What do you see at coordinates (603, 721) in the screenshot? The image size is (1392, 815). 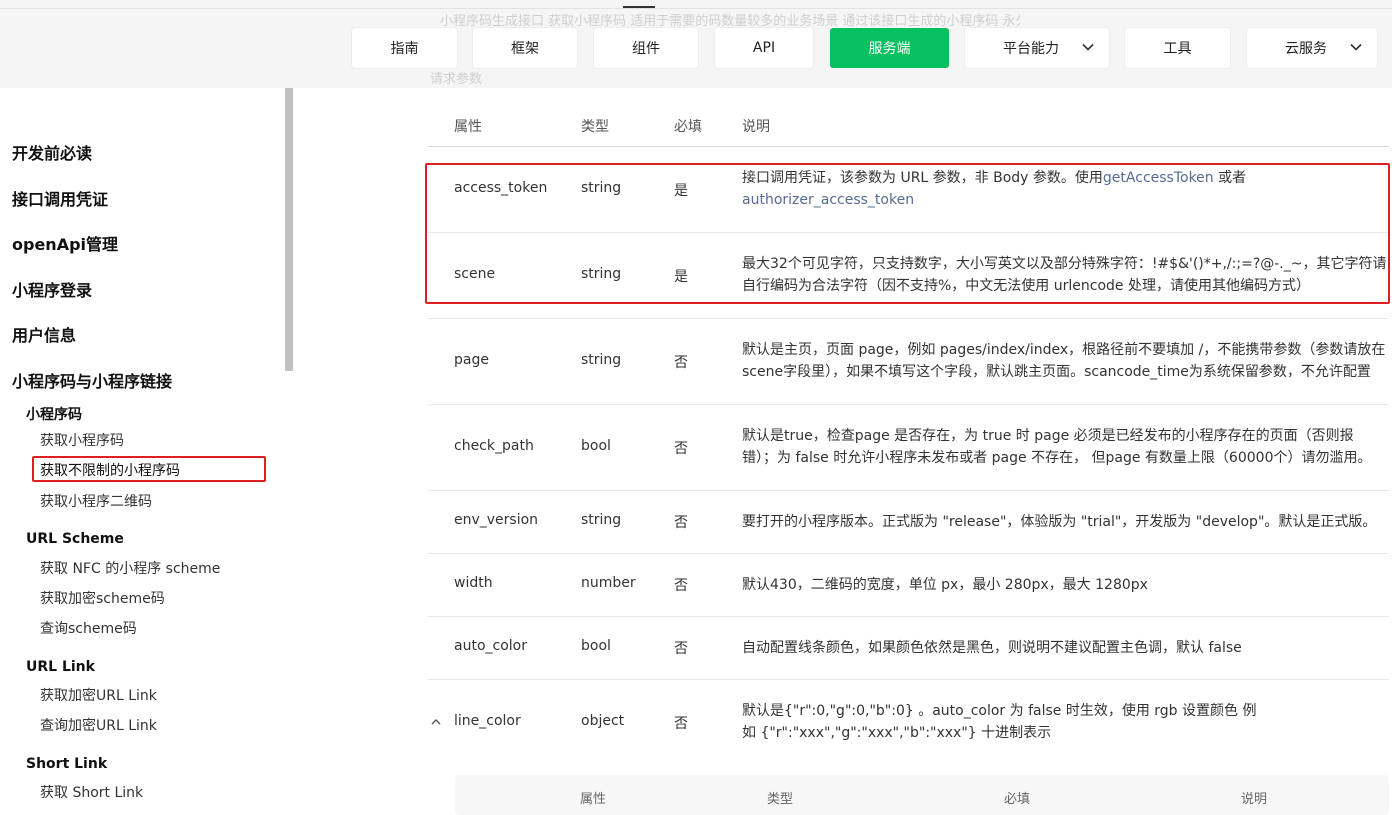 I see `param-type: object` at bounding box center [603, 721].